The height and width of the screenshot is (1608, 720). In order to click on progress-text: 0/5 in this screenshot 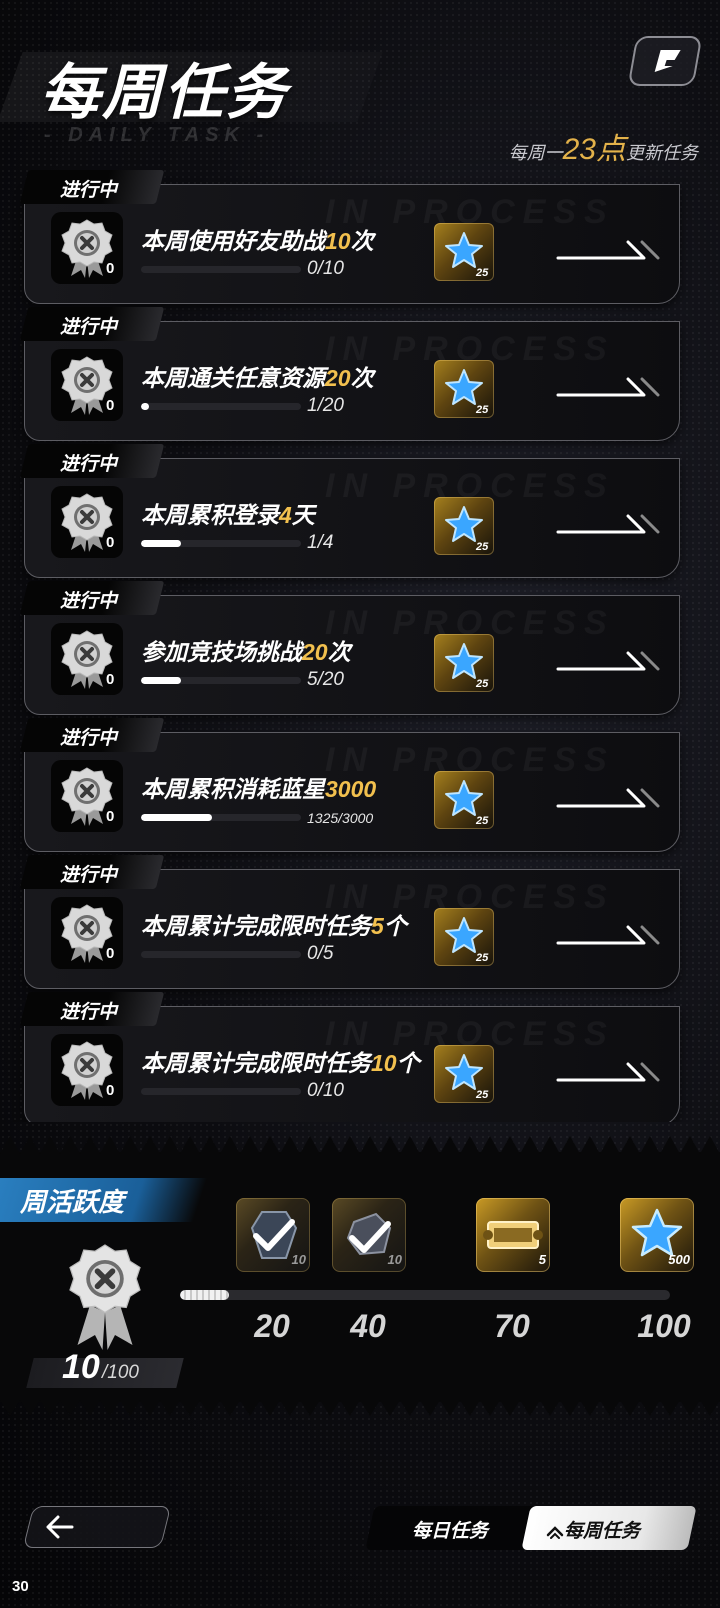, I will do `click(320, 953)`.